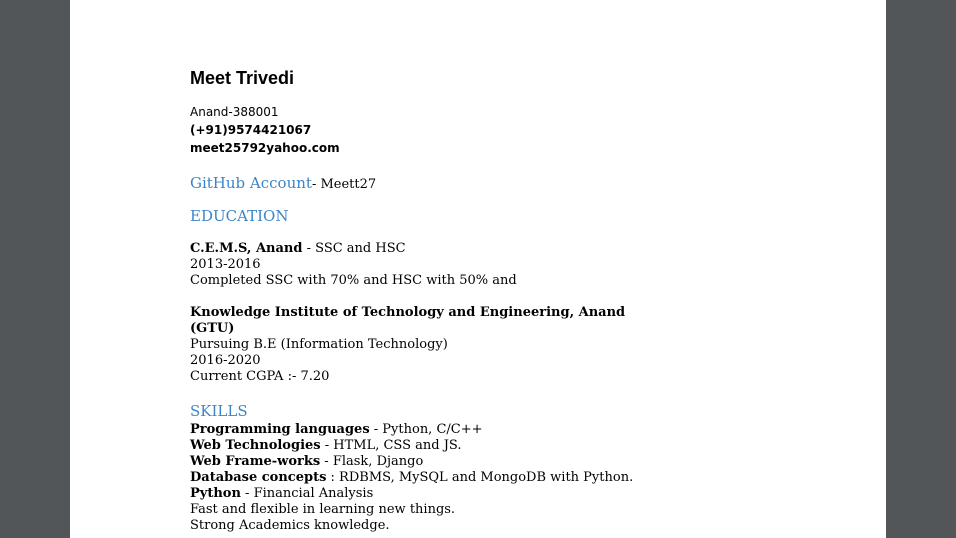 Image resolution: width=956 pixels, height=538 pixels. I want to click on education-entry-1-title: C.E.M.S, Anand - SSC and HSC, so click(353, 249).